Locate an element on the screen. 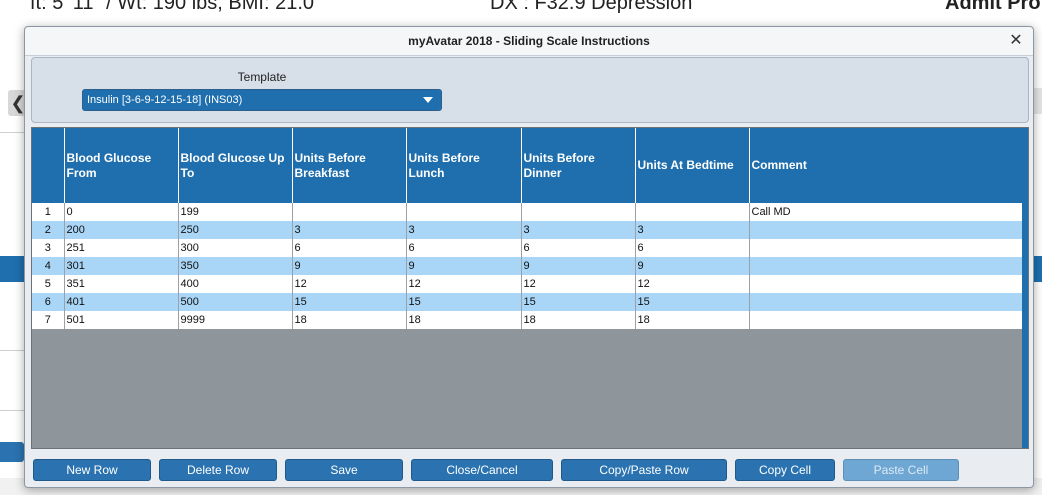 This screenshot has height=495, width=1042. table-row: 2 200 250 3 3 3 3 is located at coordinates (528, 230).